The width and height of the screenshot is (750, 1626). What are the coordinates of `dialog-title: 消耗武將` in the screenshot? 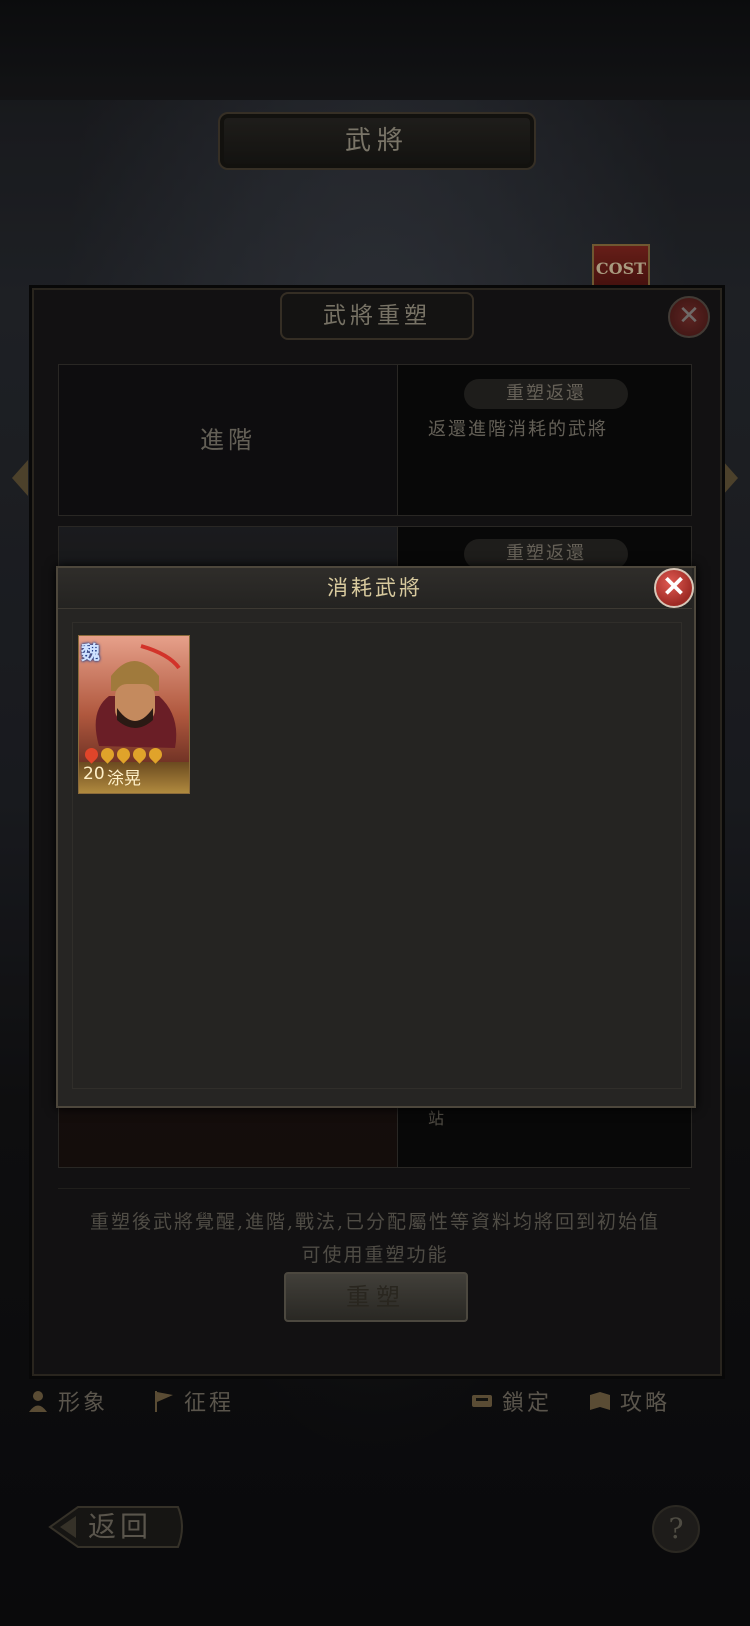 It's located at (375, 588).